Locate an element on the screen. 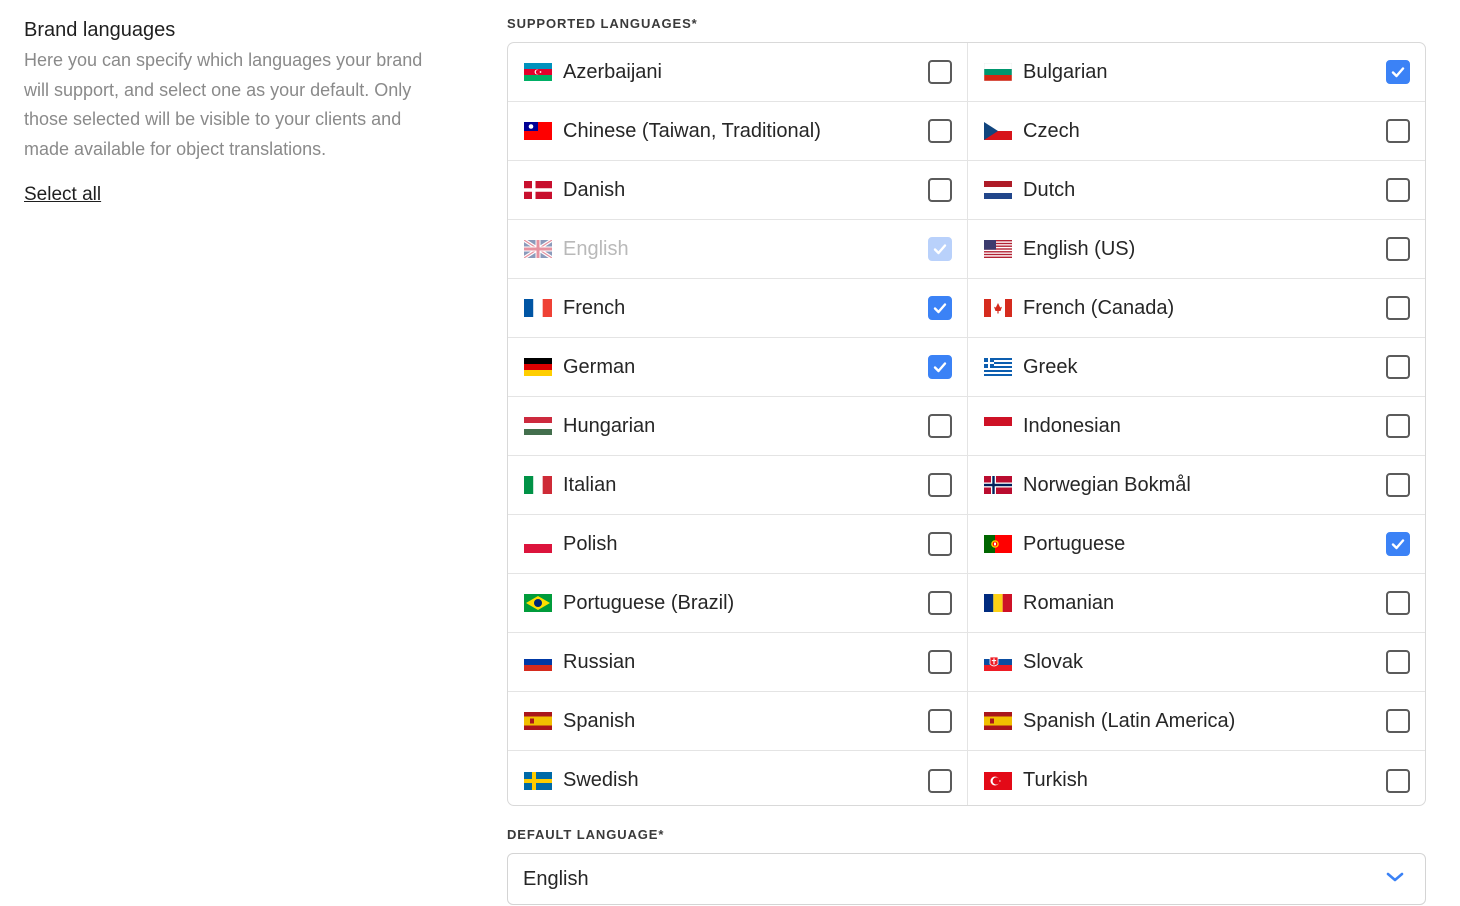  language-checkbox-norwegian-bokm-l is located at coordinates (1398, 485).